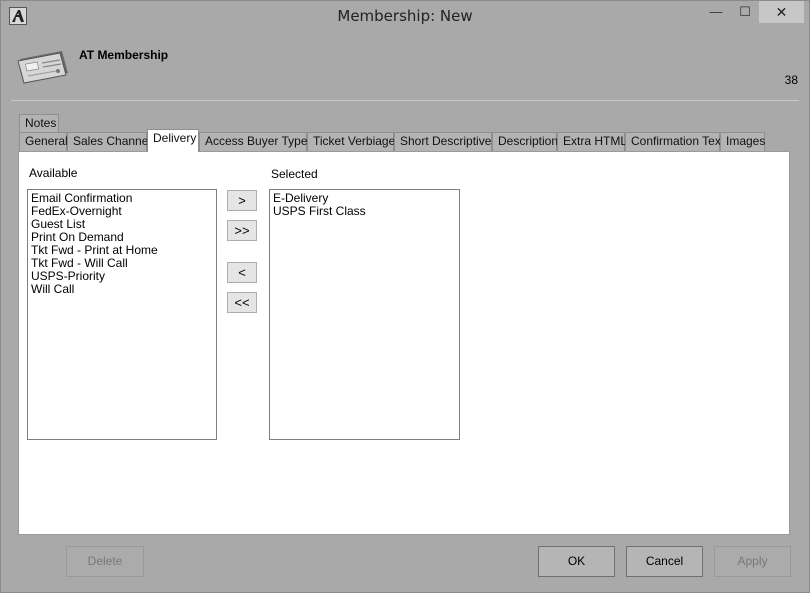 The image size is (810, 593). I want to click on tab-access-buyer-types: Access Buyer Types, so click(256, 142).